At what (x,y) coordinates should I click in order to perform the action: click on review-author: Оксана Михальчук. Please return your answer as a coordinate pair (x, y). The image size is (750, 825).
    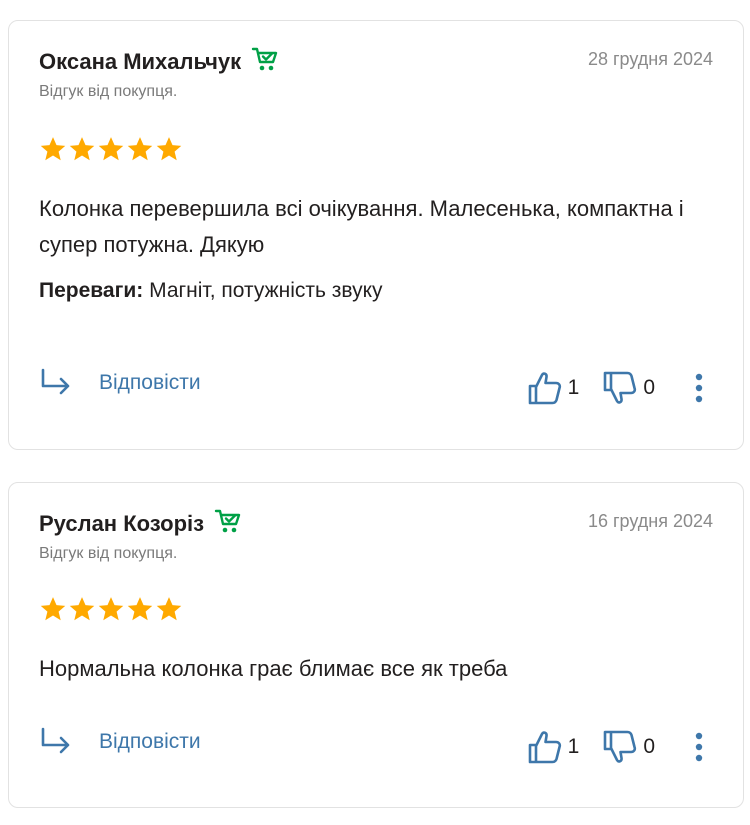
    Looking at the image, I should click on (160, 61).